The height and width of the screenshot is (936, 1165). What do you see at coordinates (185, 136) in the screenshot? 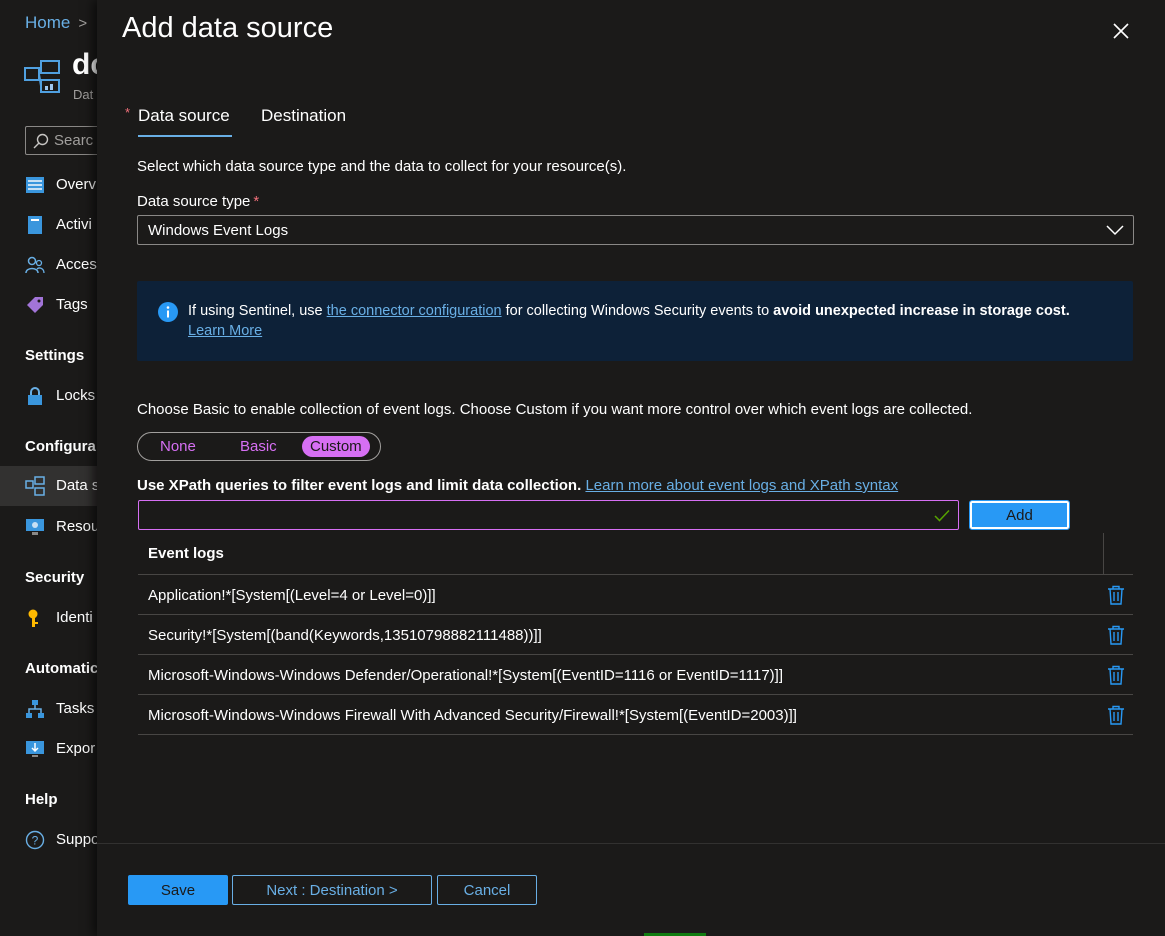
I see `active-tab-indicator` at bounding box center [185, 136].